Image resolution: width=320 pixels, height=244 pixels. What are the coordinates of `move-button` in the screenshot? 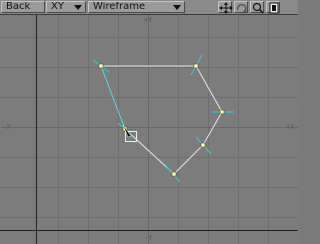 It's located at (225, 7).